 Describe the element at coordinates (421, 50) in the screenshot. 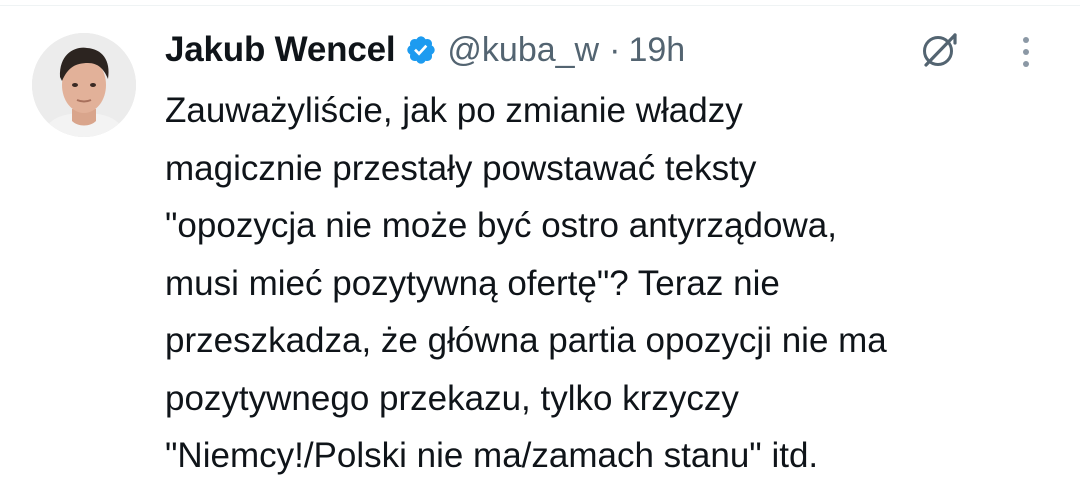

I see `verified-badge-icon` at that location.